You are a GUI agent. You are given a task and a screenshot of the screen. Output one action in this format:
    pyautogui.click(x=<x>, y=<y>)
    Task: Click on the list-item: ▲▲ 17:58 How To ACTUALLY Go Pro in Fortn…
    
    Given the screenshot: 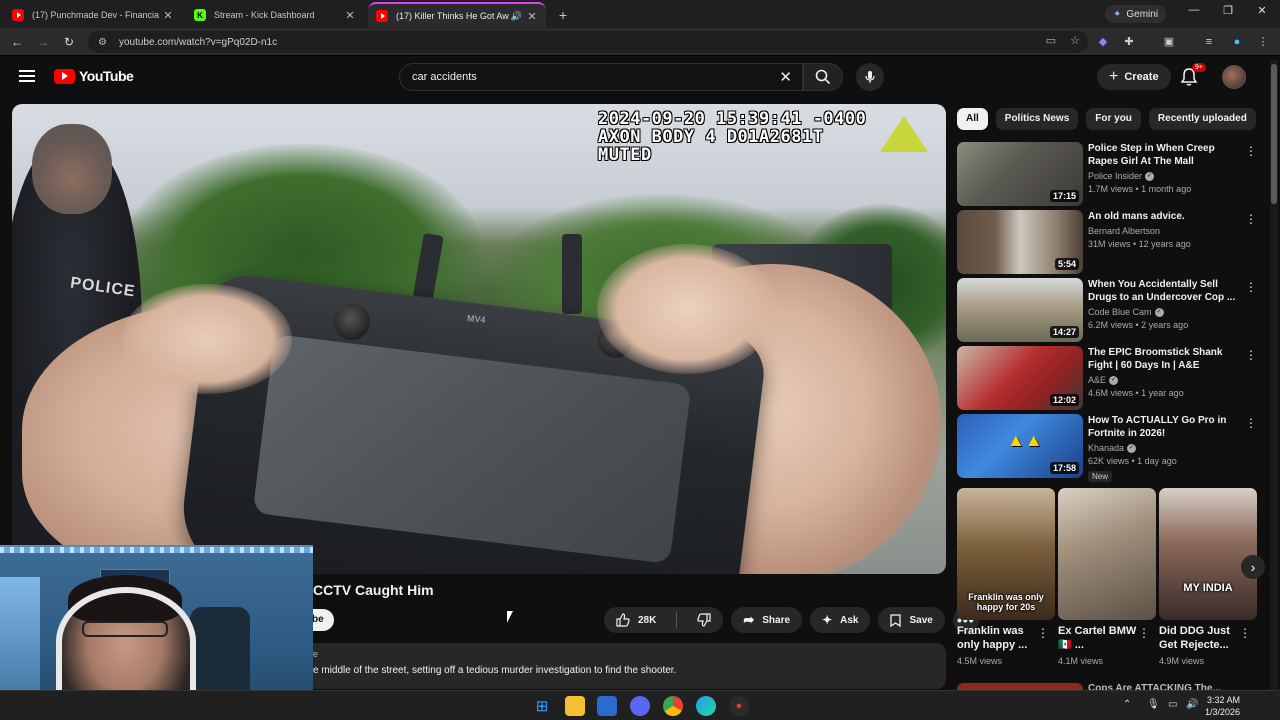 What is the action you would take?
    pyautogui.click(x=1107, y=448)
    